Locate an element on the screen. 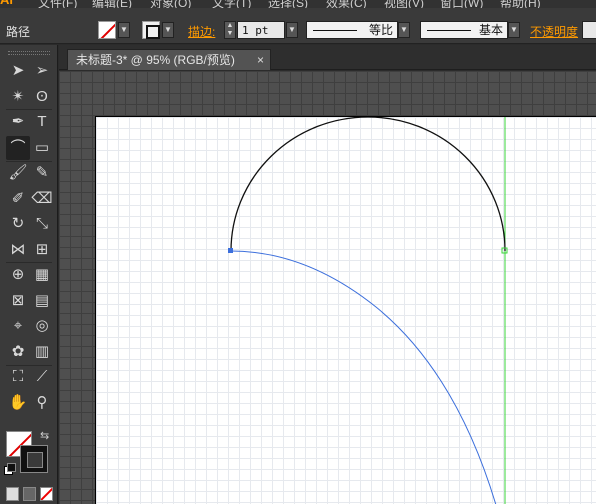 This screenshot has height=504, width=596. color-mode-buttons is located at coordinates (31, 495).